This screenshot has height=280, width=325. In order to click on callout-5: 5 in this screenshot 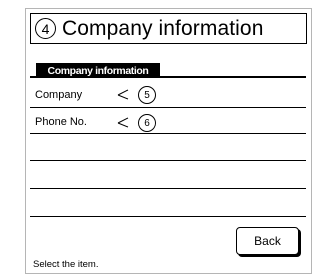, I will do `click(136, 95)`.